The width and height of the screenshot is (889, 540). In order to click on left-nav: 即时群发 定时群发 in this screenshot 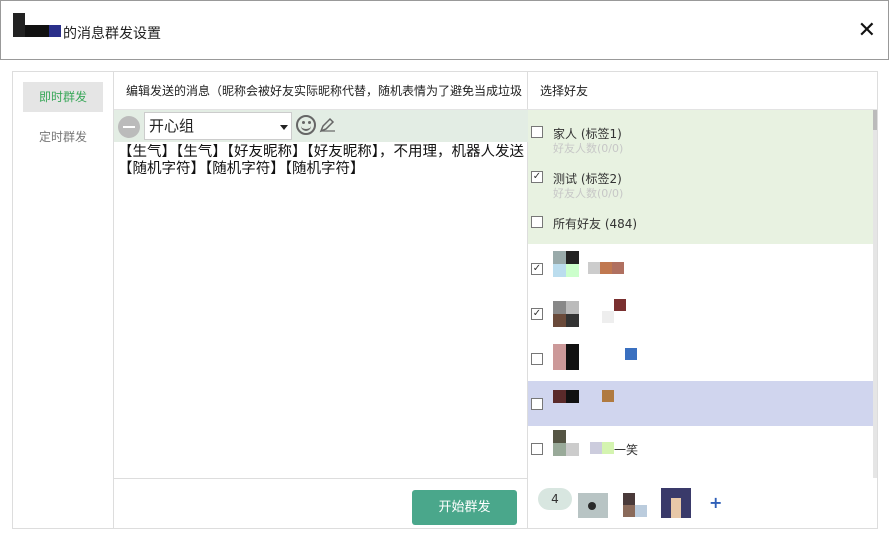, I will do `click(63, 300)`.